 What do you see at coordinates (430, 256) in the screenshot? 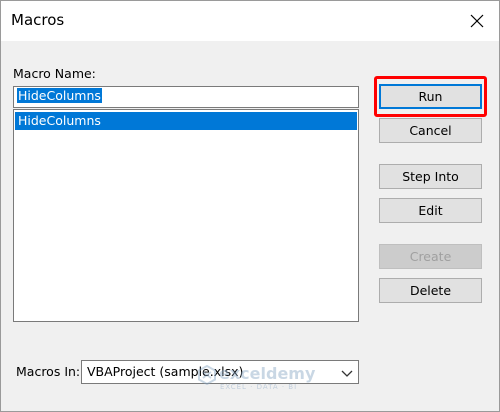
I see `create-button: Create` at bounding box center [430, 256].